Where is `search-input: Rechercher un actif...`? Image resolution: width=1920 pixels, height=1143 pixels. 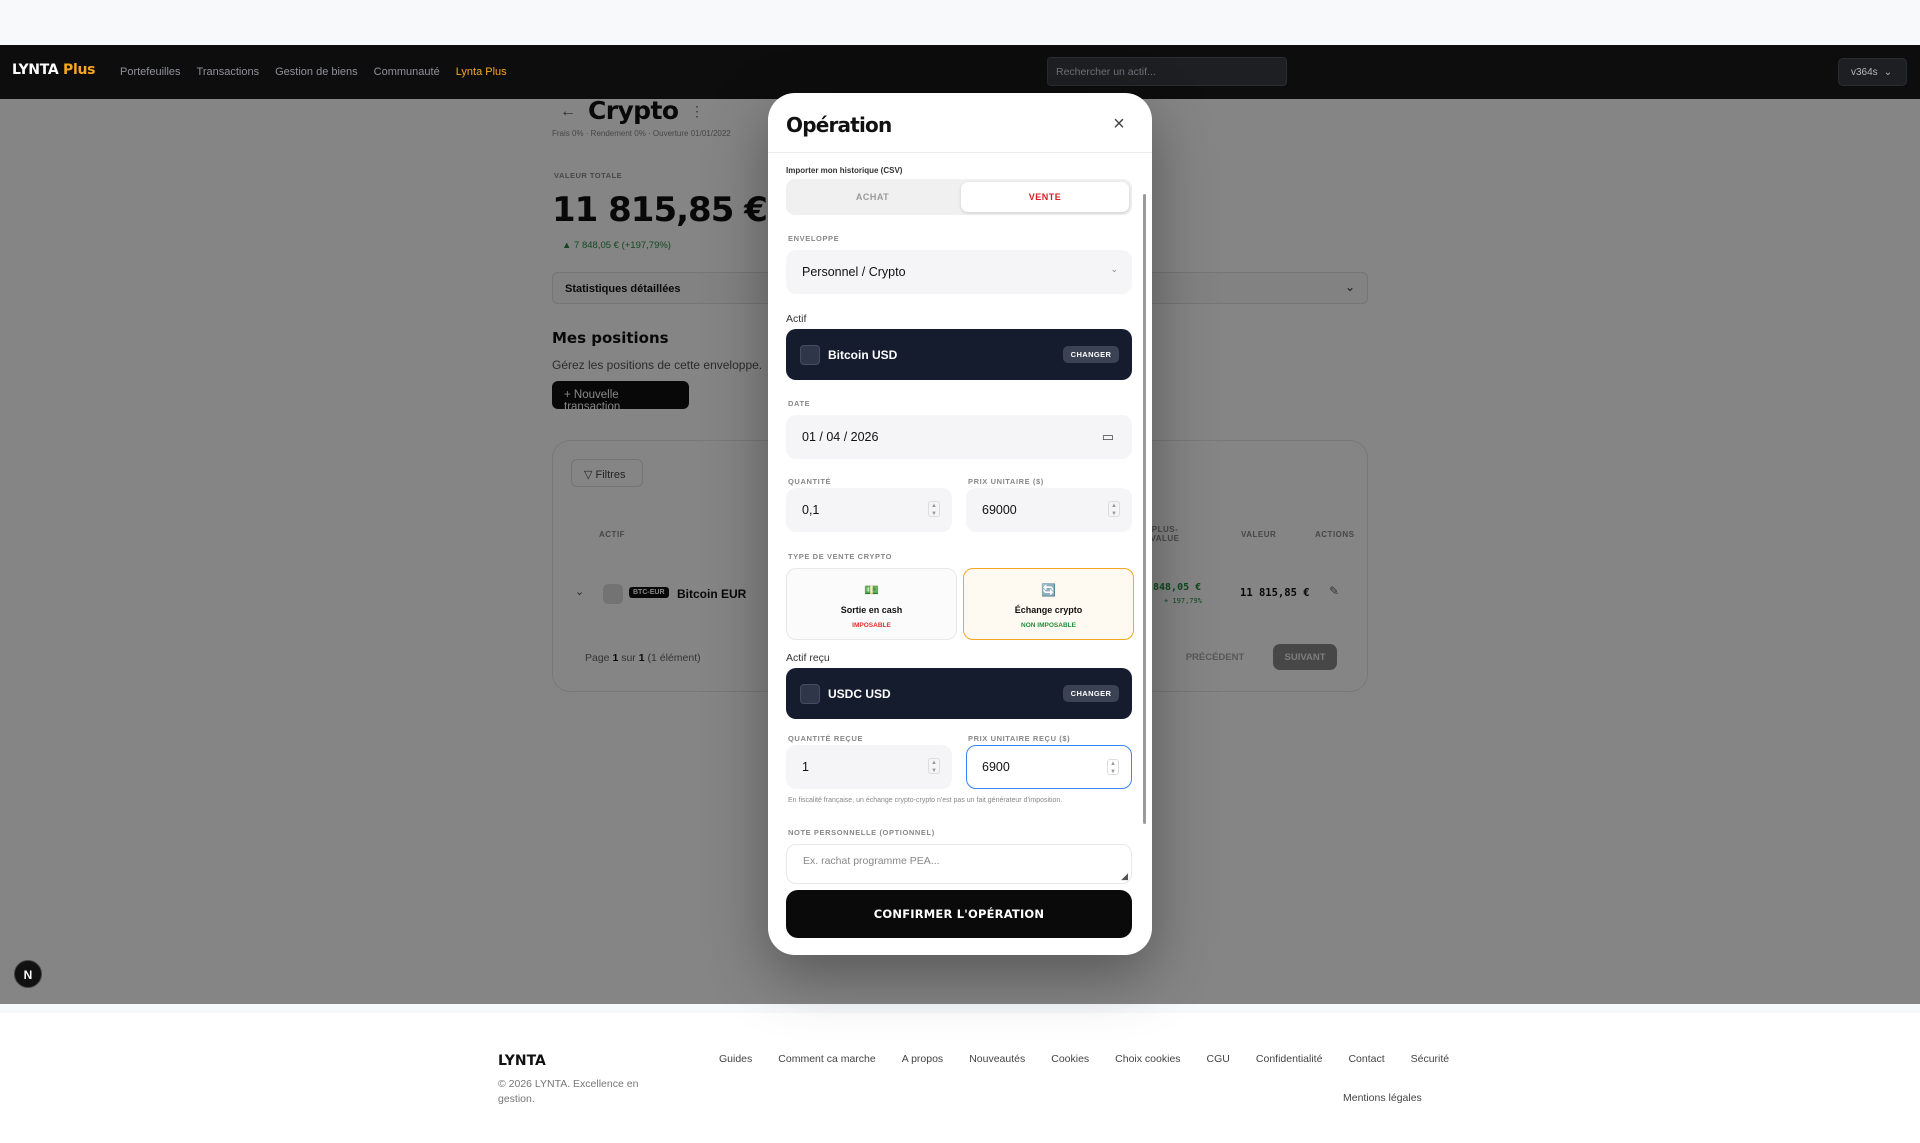
search-input: Rechercher un actif... is located at coordinates (1167, 71).